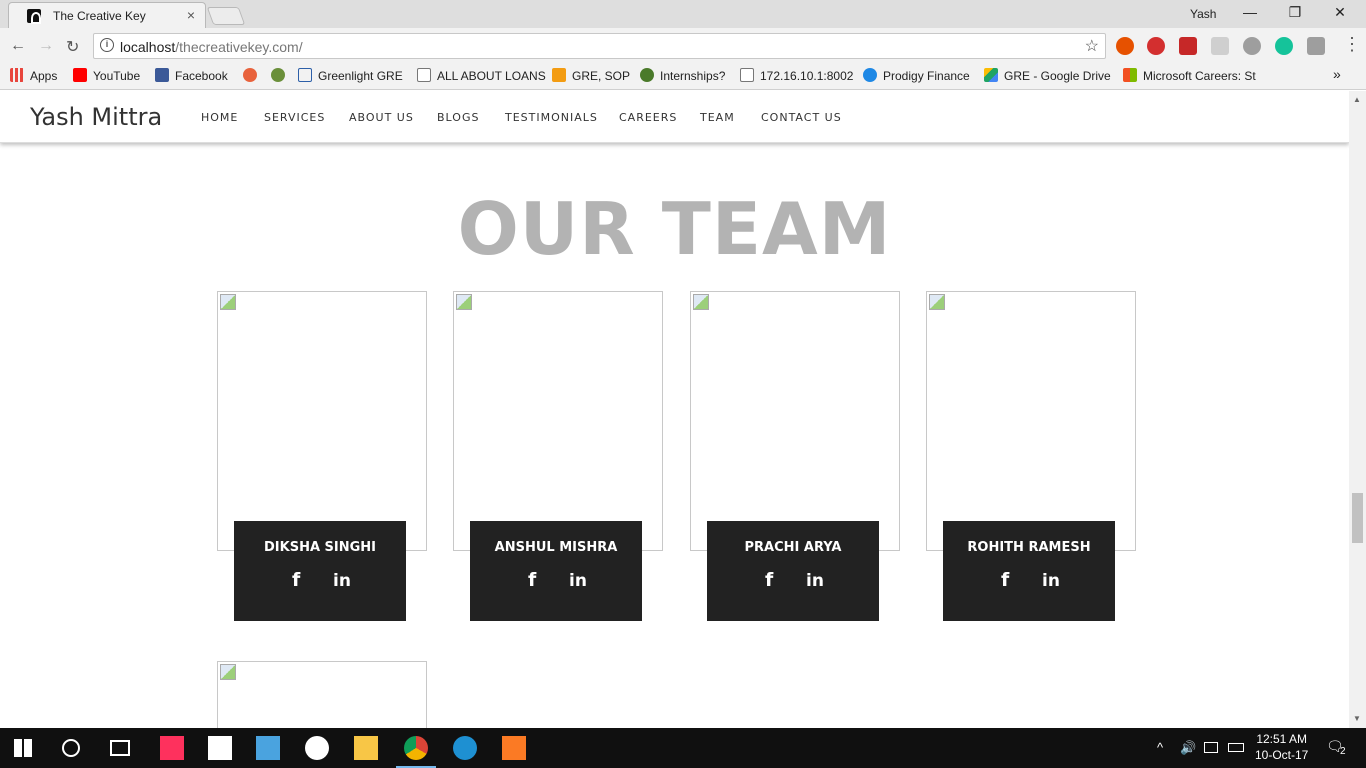  Describe the element at coordinates (1203, 14) in the screenshot. I see `profile-name: Yash` at that location.